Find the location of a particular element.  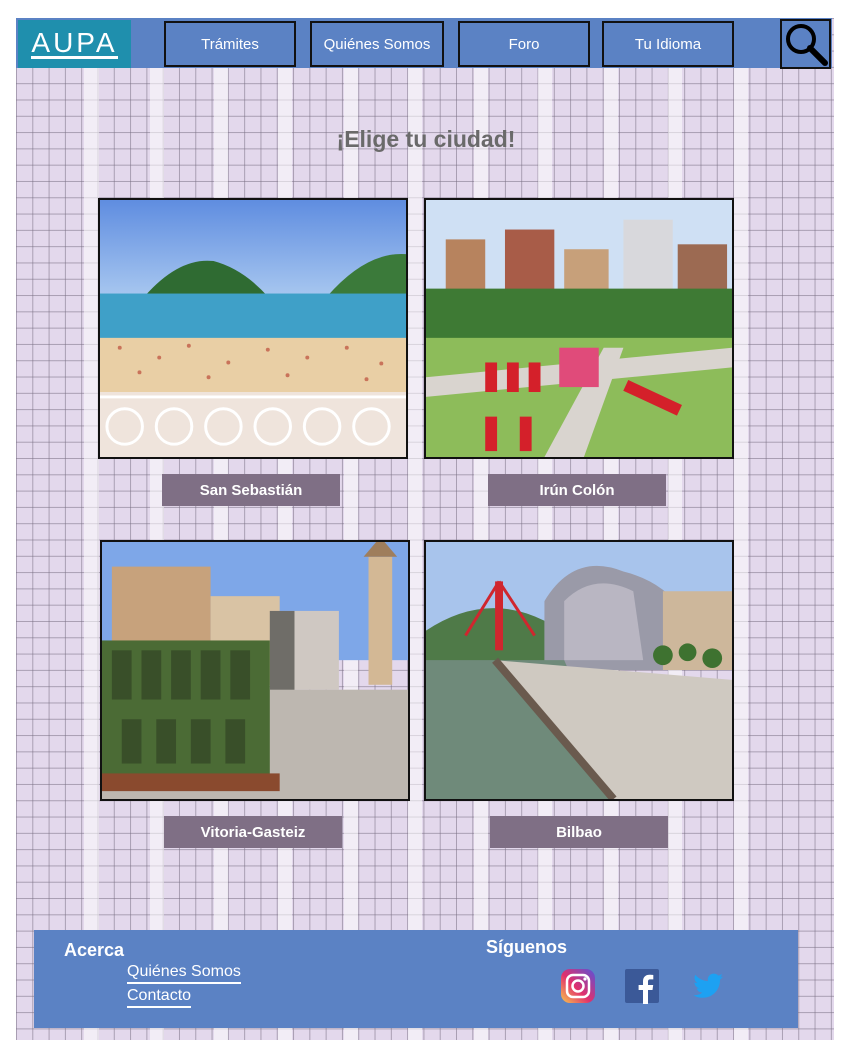

twitter-icon is located at coordinates (708, 986).